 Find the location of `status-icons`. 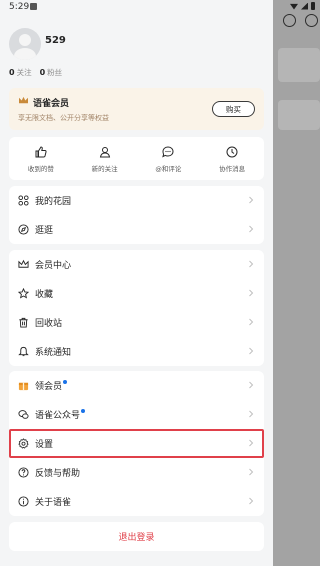

status-icons is located at coordinates (302, 6).